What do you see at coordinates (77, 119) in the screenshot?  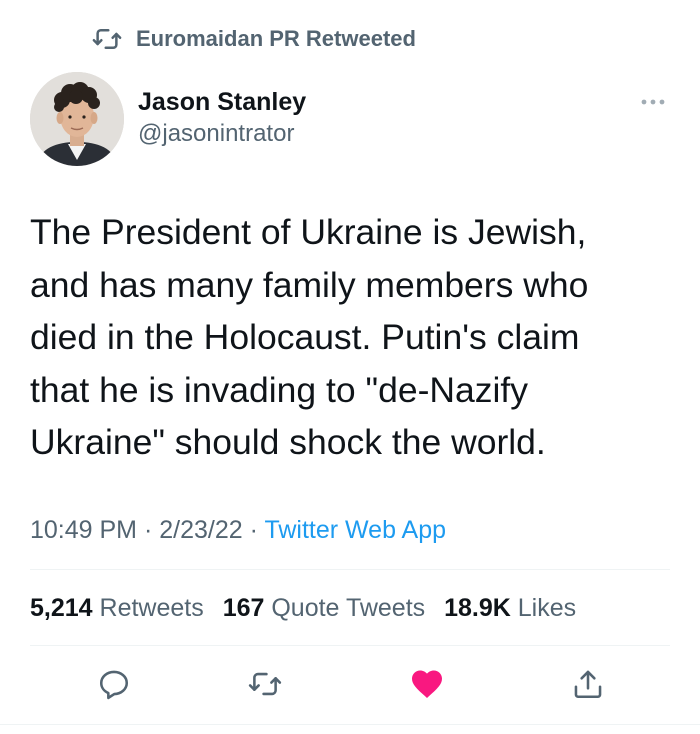 I see `avatar` at bounding box center [77, 119].